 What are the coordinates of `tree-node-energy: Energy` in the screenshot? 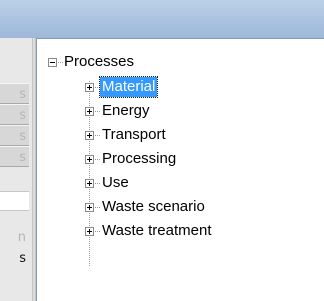 It's located at (180, 111).